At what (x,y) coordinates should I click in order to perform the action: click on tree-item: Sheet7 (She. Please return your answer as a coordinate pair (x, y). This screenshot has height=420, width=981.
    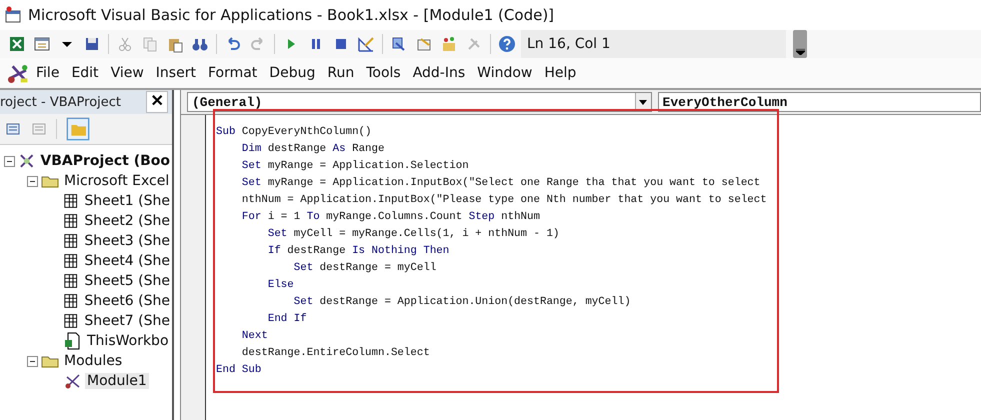
    Looking at the image, I should click on (127, 321).